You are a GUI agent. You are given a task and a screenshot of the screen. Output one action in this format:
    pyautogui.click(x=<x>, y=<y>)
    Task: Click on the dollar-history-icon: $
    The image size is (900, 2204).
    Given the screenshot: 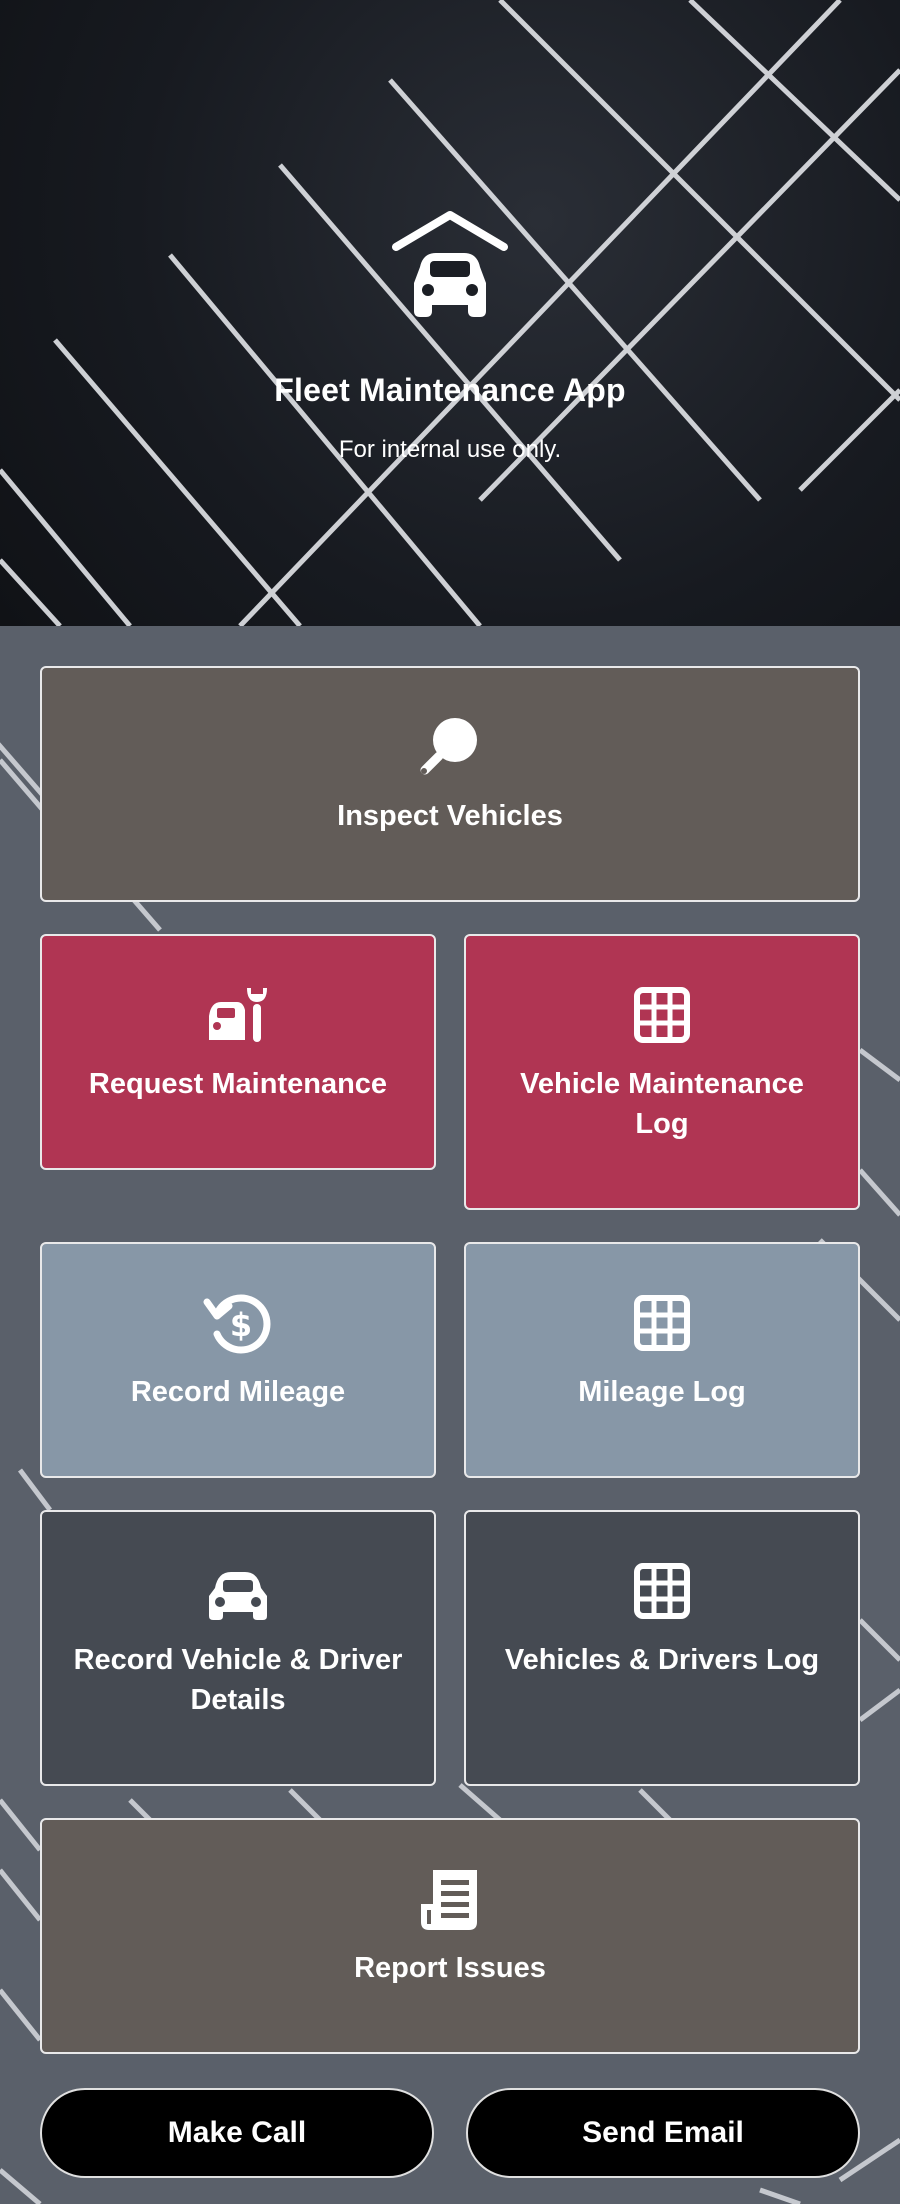 What is the action you would take?
    pyautogui.click(x=238, y=1323)
    